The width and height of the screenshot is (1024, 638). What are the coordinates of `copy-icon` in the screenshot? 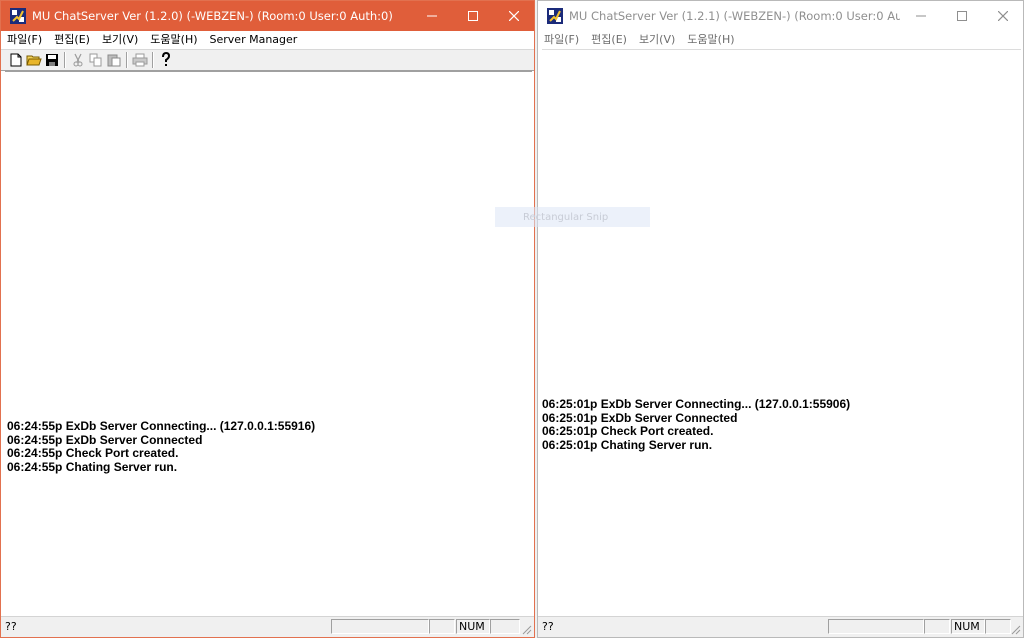 It's located at (95, 60).